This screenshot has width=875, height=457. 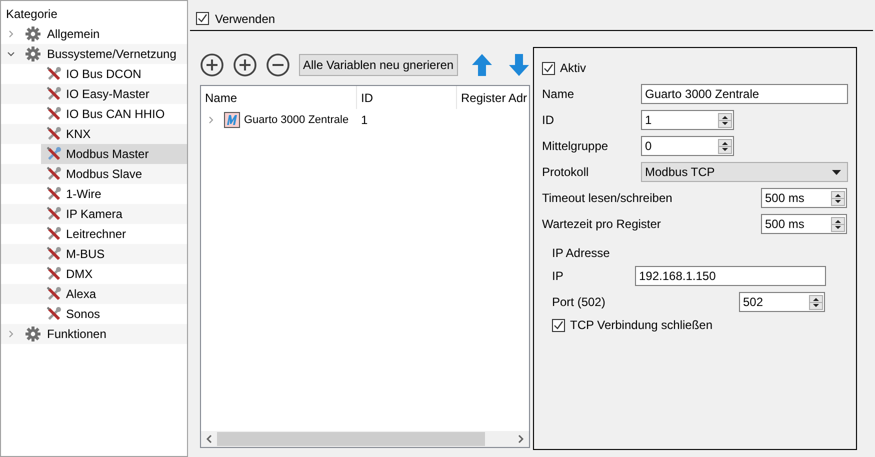 What do you see at coordinates (114, 194) in the screenshot?
I see `tree-item: 1-Wire` at bounding box center [114, 194].